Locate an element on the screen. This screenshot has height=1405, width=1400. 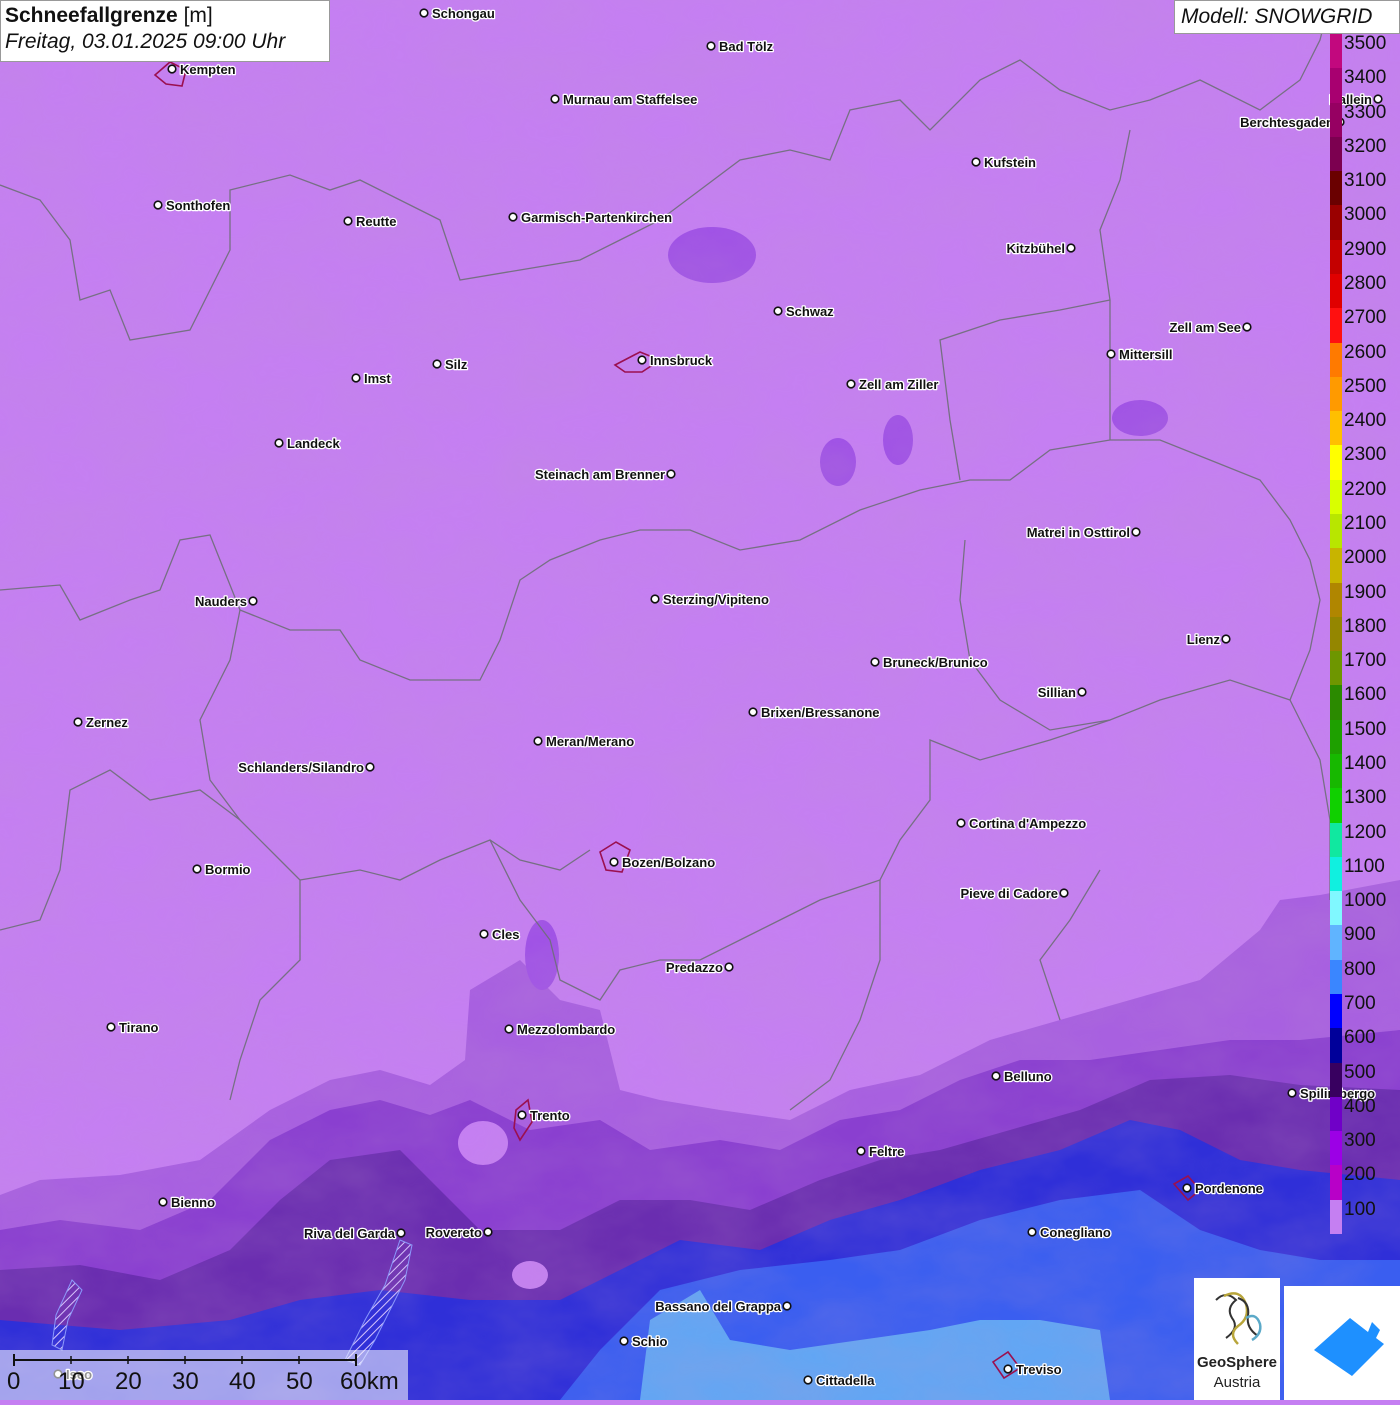
city-label: Riva del Garda is located at coordinates (350, 1233).